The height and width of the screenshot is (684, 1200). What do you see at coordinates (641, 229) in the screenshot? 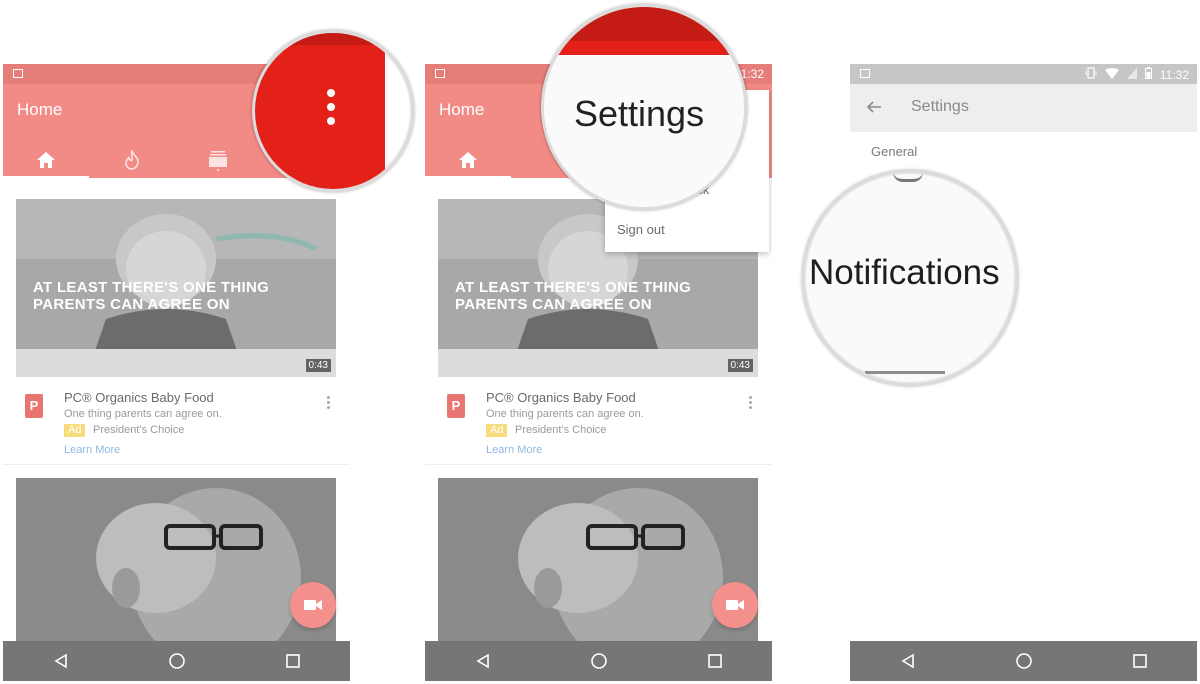
I see `menu-item-sign-out: Sign out` at bounding box center [641, 229].